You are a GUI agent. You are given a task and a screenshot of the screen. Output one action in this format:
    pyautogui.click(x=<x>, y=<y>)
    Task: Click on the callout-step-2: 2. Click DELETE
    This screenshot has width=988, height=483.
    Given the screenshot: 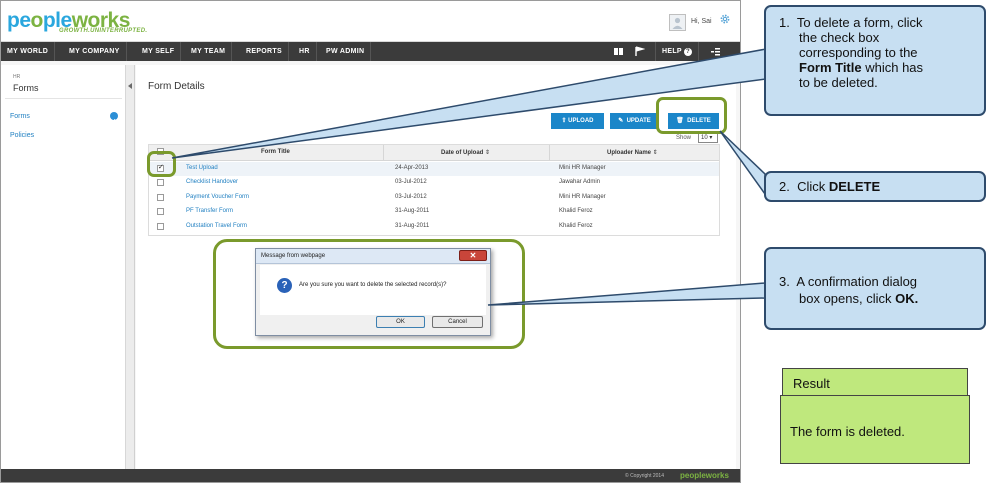 What is the action you would take?
    pyautogui.click(x=875, y=186)
    